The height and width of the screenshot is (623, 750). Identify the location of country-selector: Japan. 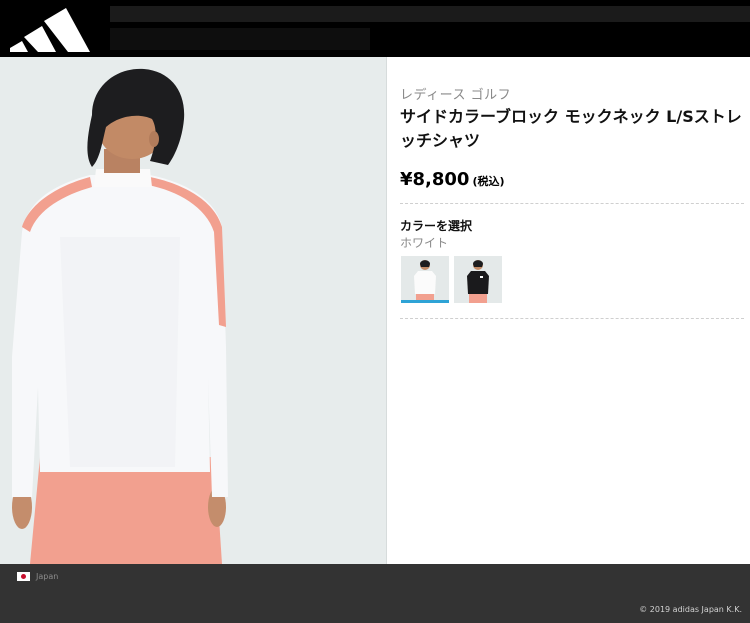
(47, 576).